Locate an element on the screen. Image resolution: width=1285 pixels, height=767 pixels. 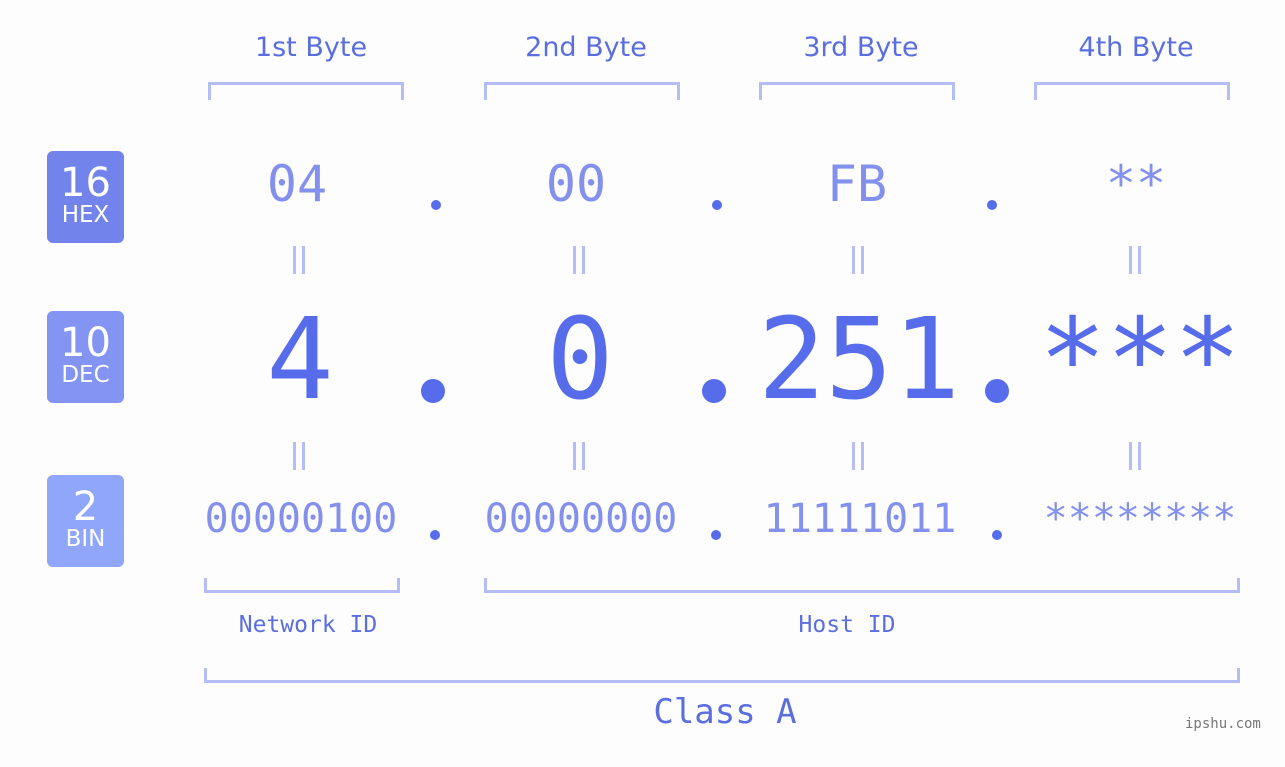
bin-octet-3: 11111011 is located at coordinates (860, 519).